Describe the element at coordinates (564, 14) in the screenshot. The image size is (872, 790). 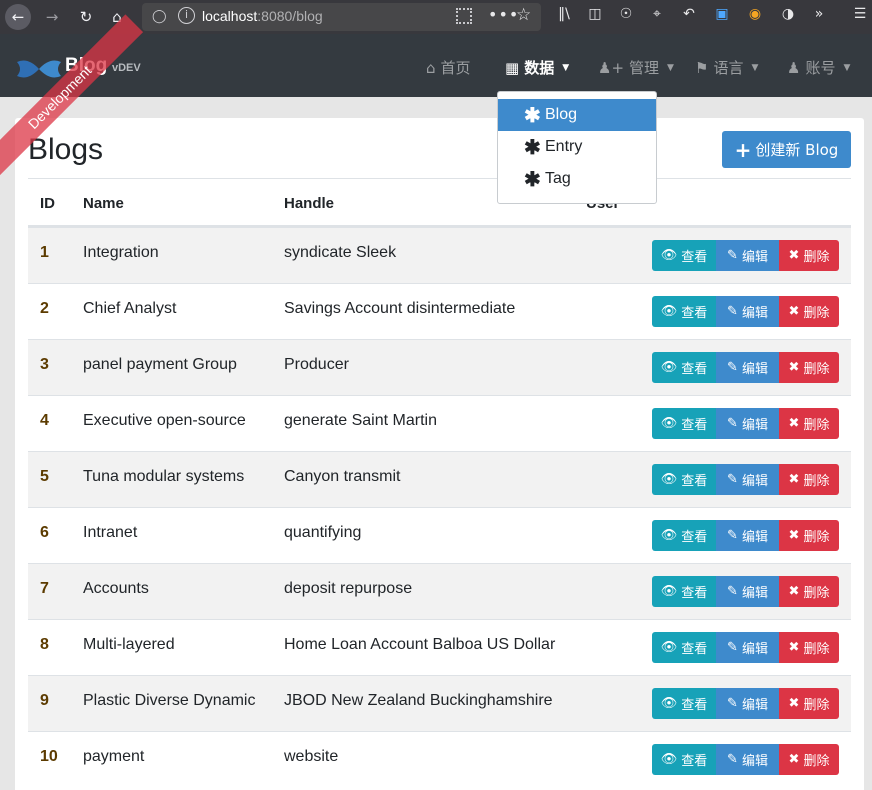
I see `library-icon: ‖\` at that location.